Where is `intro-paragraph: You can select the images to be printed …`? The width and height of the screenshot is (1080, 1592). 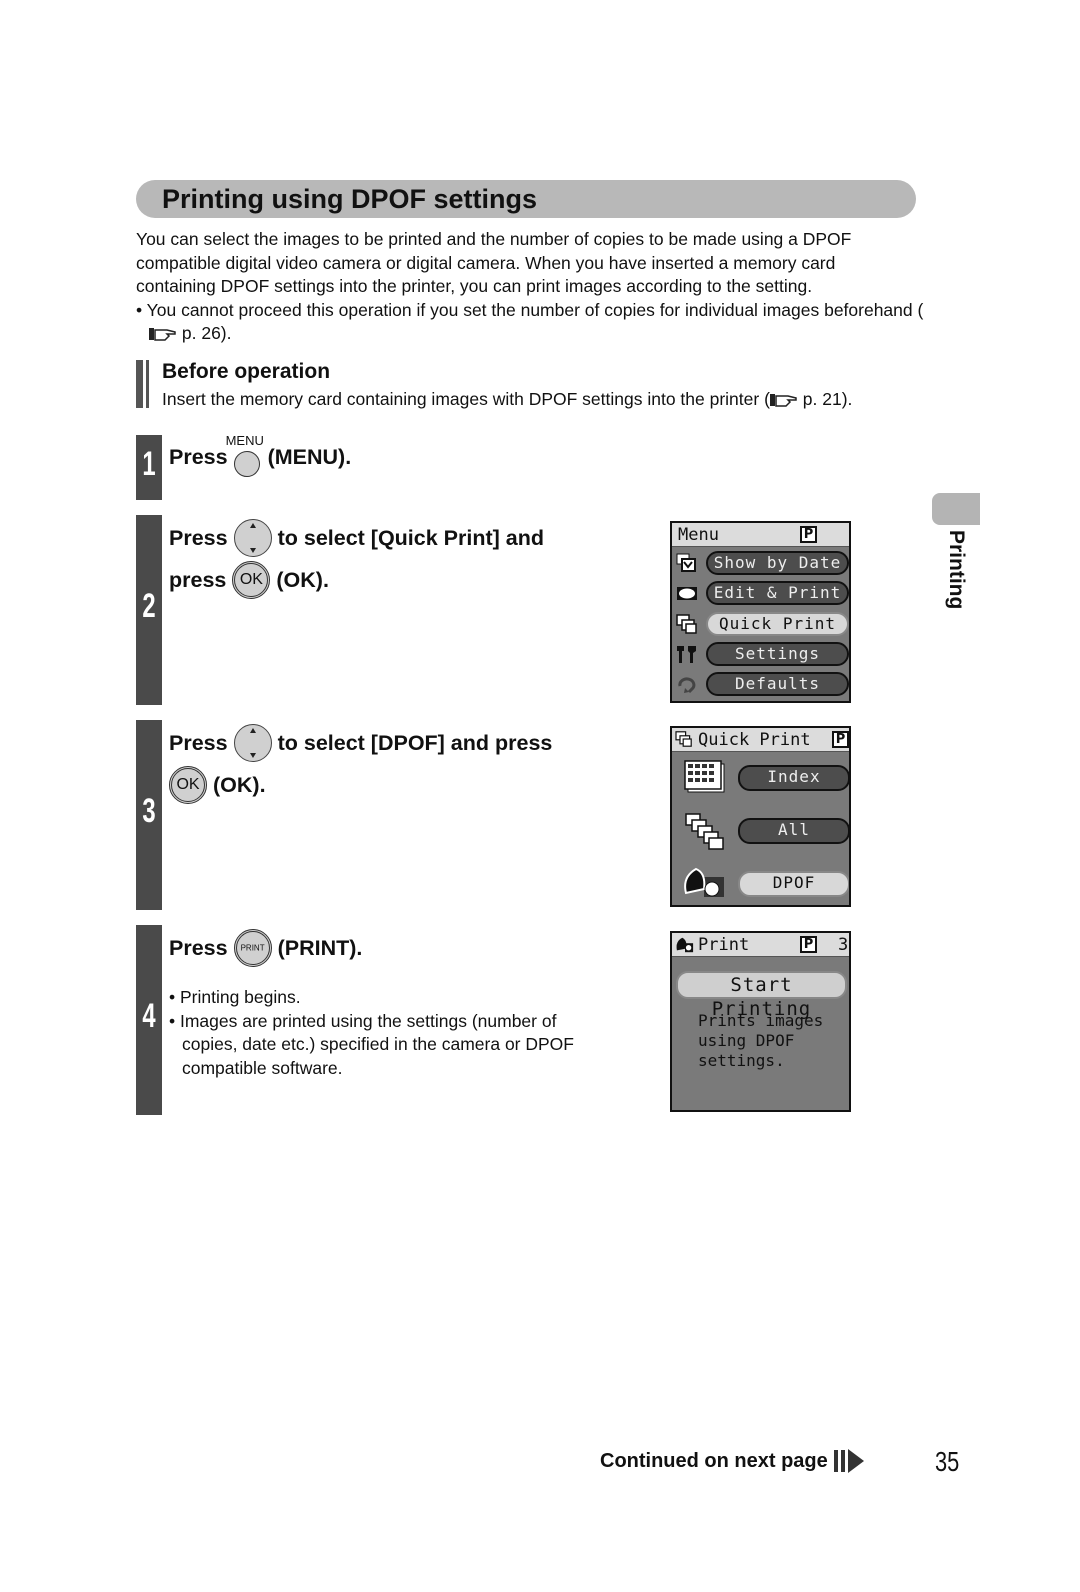
intro-paragraph: You can select the images to be printed … is located at coordinates (531, 287).